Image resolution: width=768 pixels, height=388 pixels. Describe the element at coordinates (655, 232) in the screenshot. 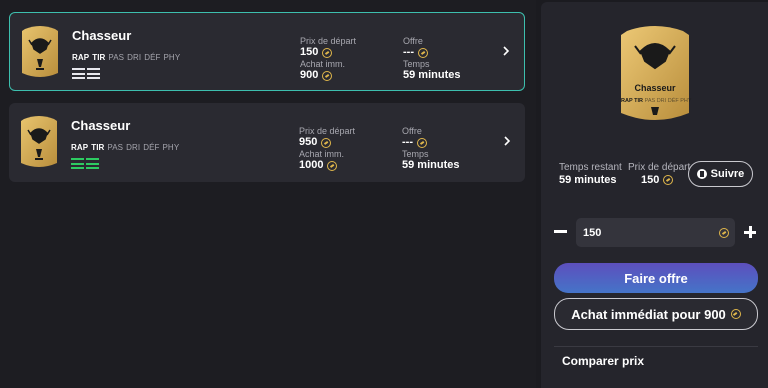

I see `offer-amount-input` at that location.